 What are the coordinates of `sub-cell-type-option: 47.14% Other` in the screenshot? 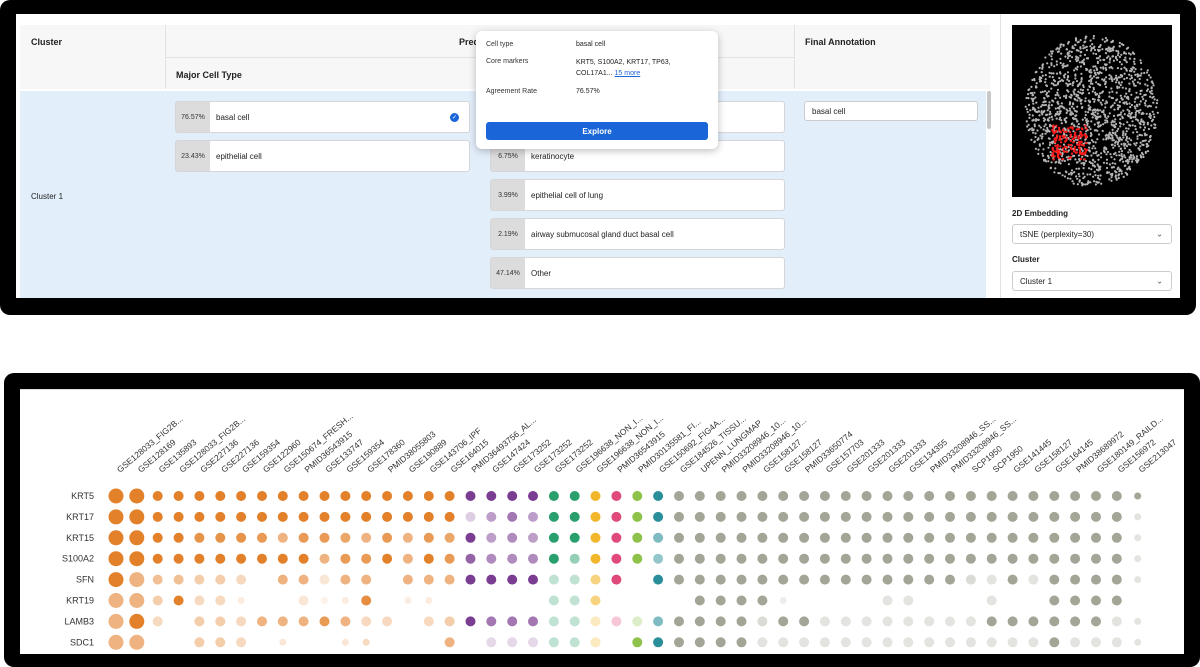 It's located at (637, 273).